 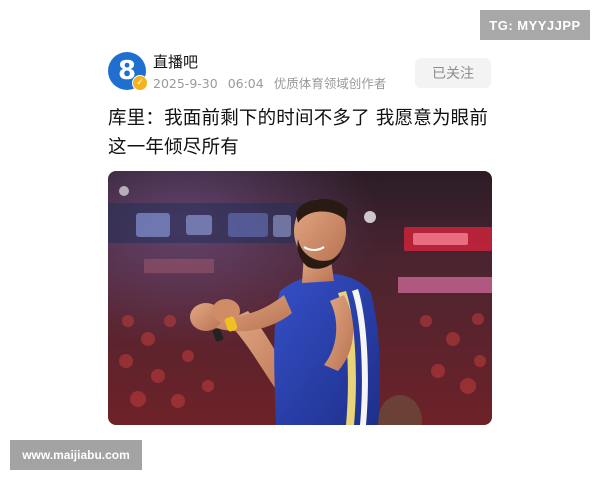 I want to click on post-time: 06:04, so click(x=245, y=83).